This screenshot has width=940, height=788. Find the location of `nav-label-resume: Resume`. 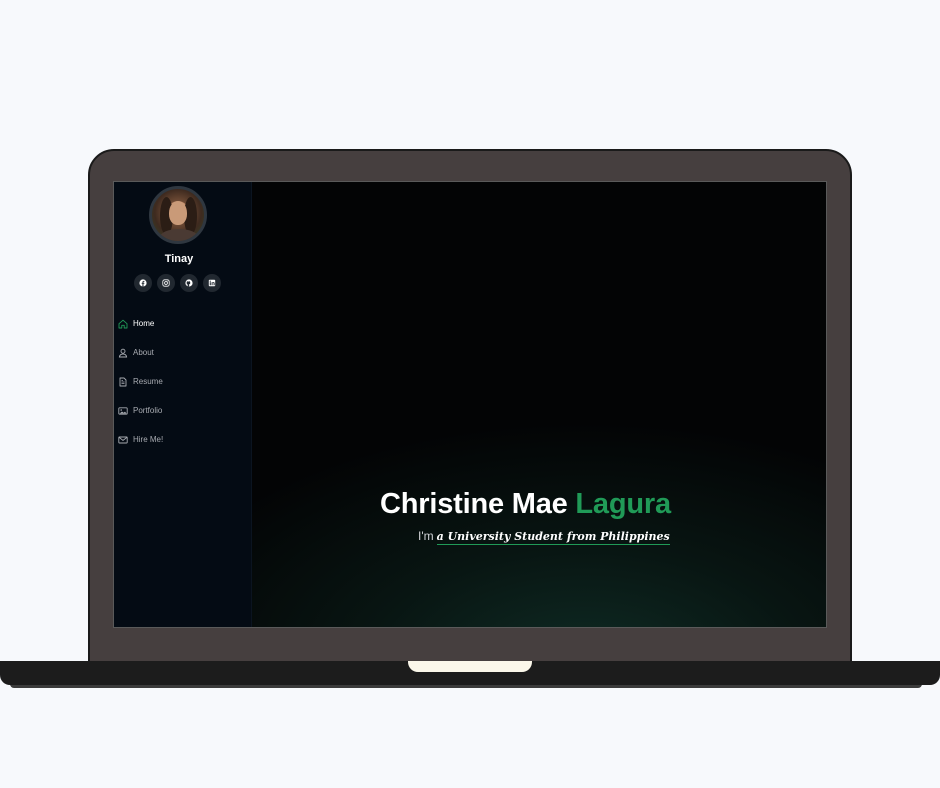

nav-label-resume: Resume is located at coordinates (148, 381).